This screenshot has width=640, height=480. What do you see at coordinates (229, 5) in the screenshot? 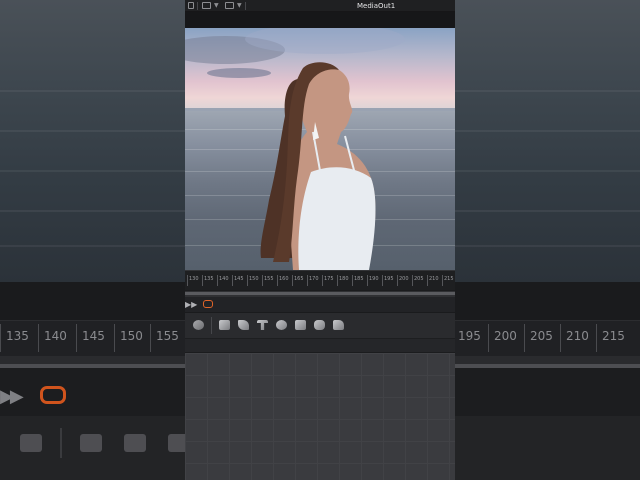
I see `display-mode-icon` at bounding box center [229, 5].